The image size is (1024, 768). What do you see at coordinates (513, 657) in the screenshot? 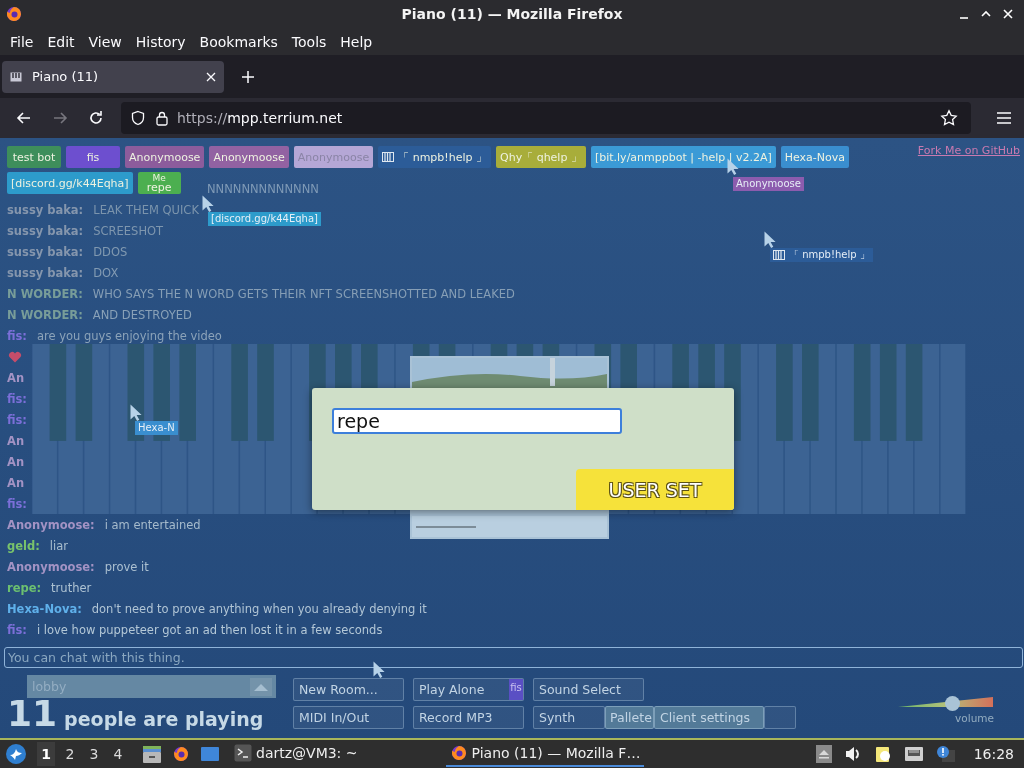
I see `chat-input: You can chat with this thing.` at bounding box center [513, 657].